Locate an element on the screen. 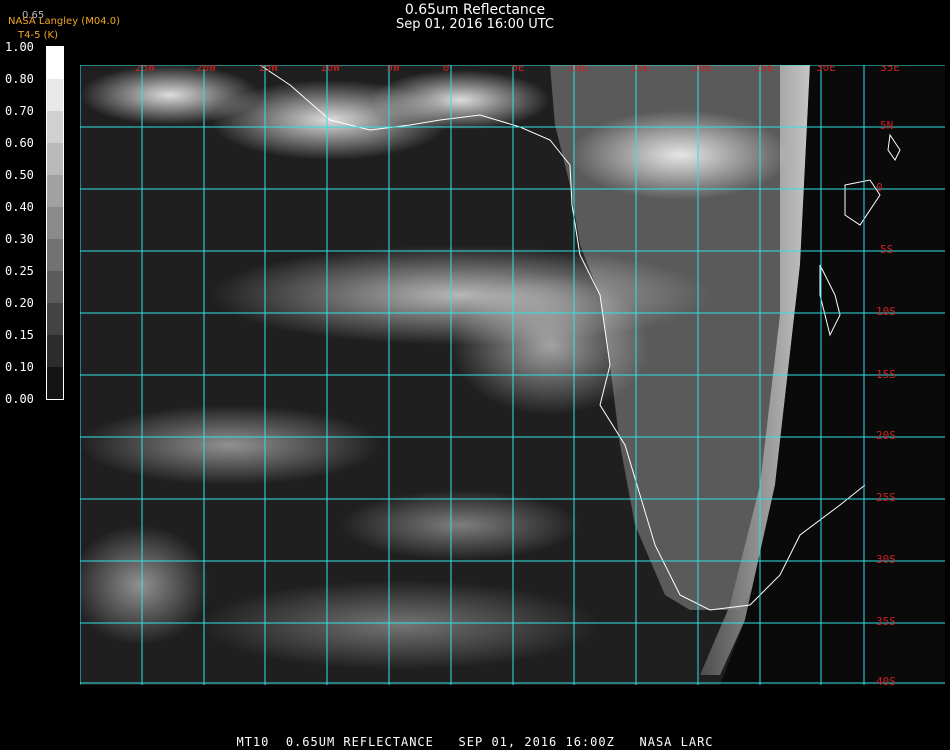  colorbar-label: 0.40 is located at coordinates (19, 207).